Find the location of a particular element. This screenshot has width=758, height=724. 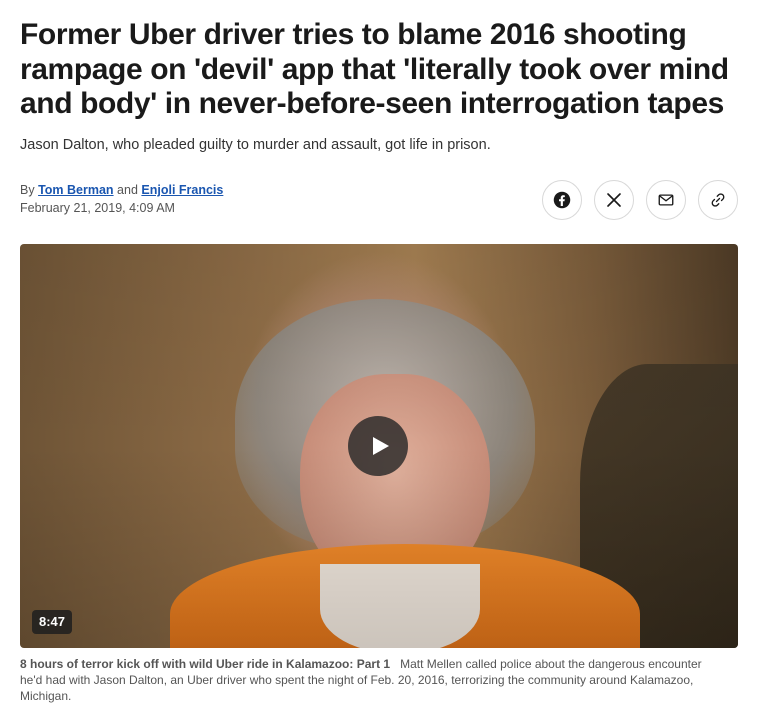

play-icon is located at coordinates (381, 446).